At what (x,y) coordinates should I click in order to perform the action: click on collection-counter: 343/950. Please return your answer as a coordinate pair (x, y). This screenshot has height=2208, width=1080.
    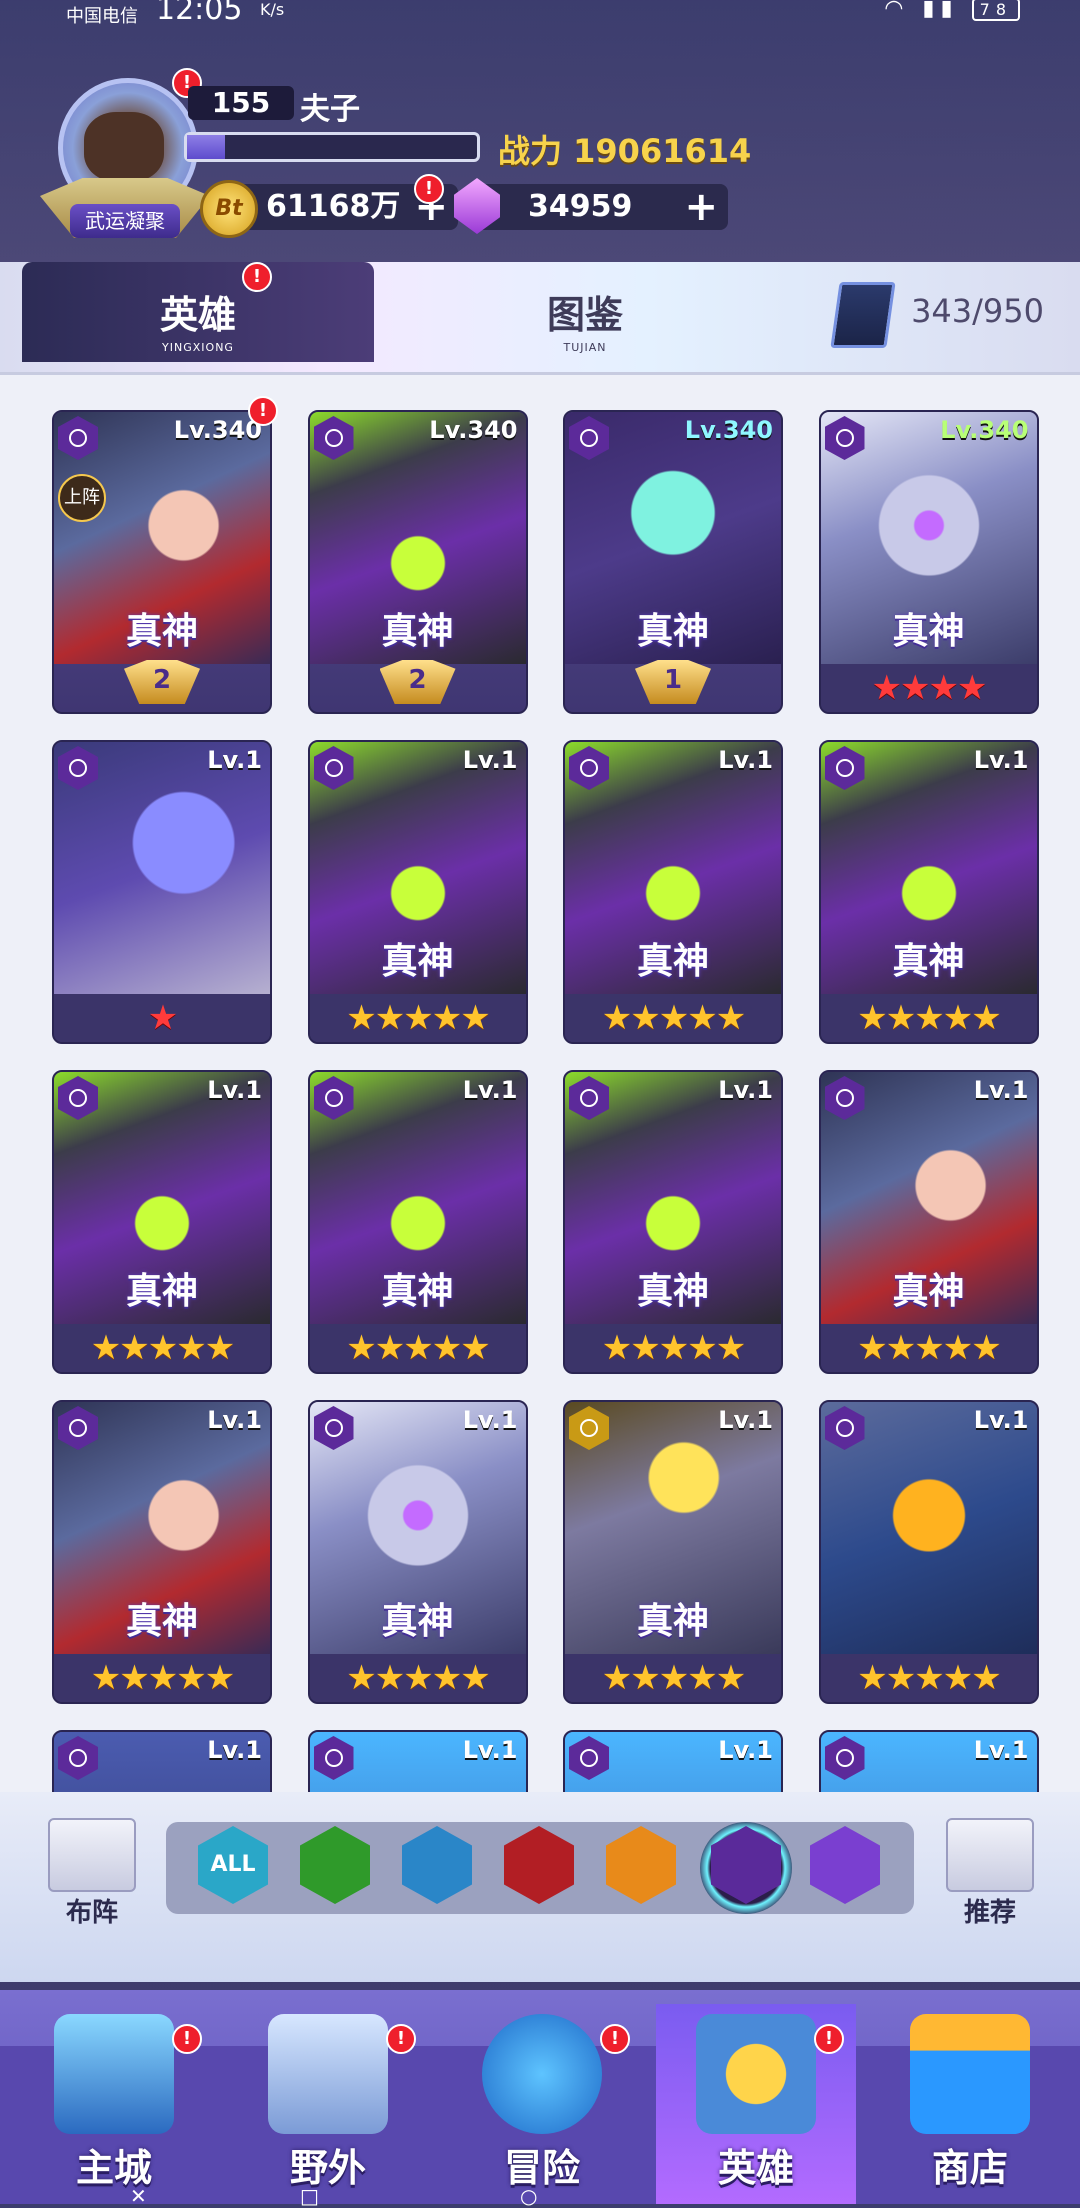
    Looking at the image, I should click on (937, 315).